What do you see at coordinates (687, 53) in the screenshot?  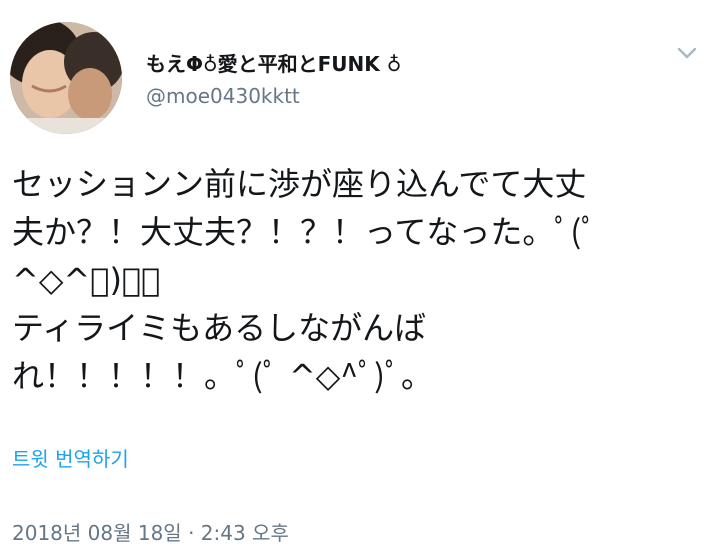 I see `chevron-down-icon` at bounding box center [687, 53].